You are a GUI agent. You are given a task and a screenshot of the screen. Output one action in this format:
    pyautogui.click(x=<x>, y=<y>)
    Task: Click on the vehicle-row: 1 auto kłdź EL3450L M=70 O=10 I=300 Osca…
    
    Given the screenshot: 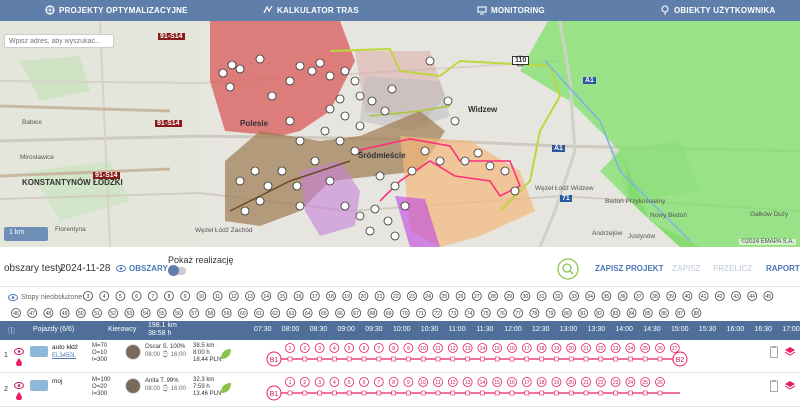 What is the action you would take?
    pyautogui.click(x=400, y=356)
    